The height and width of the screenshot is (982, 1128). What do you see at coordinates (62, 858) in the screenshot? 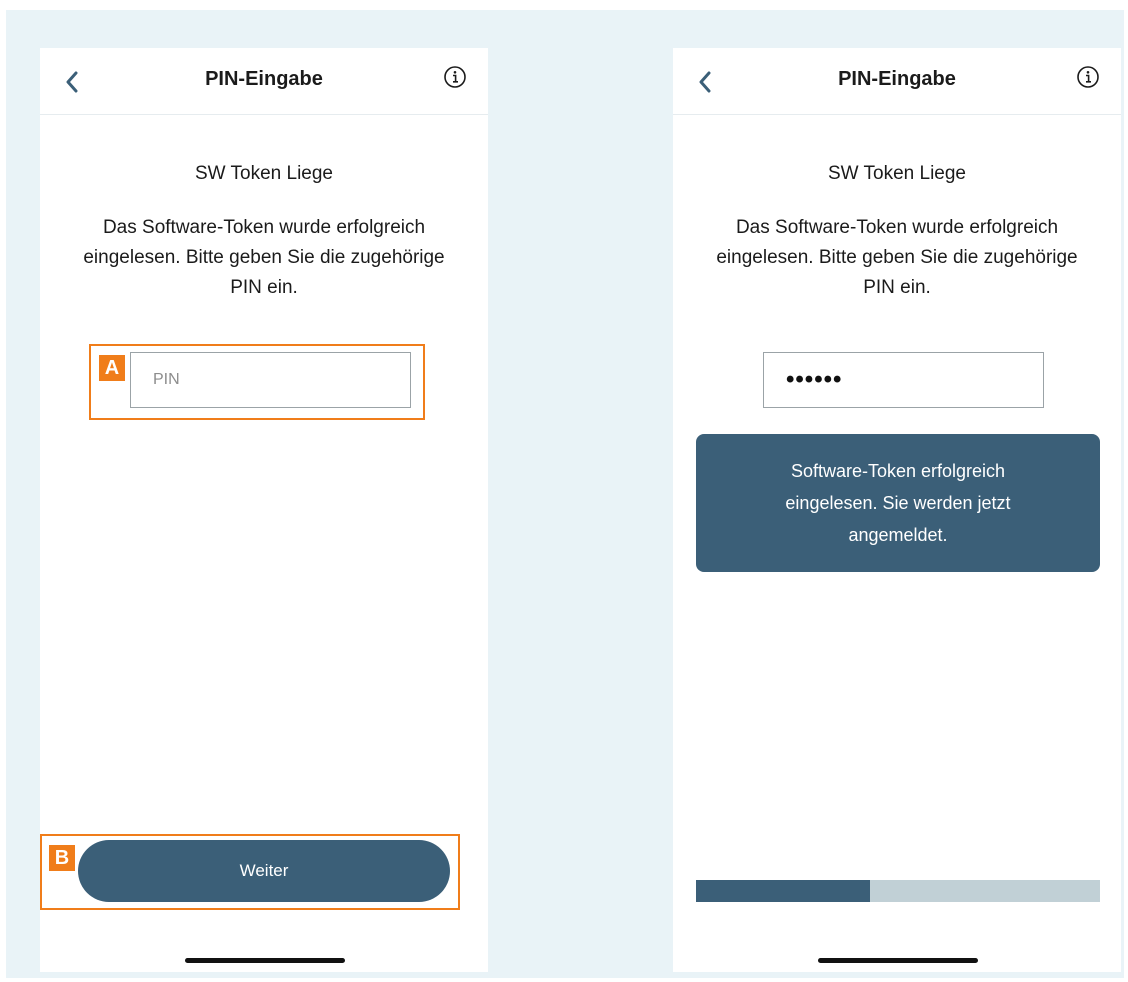
I see `callout-b-label: B` at bounding box center [62, 858].